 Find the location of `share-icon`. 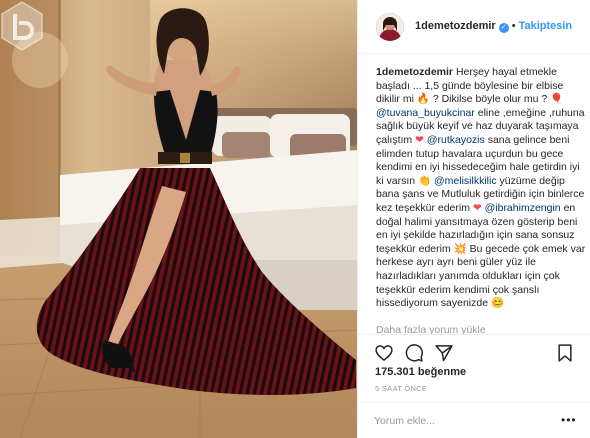

share-icon is located at coordinates (444, 353).